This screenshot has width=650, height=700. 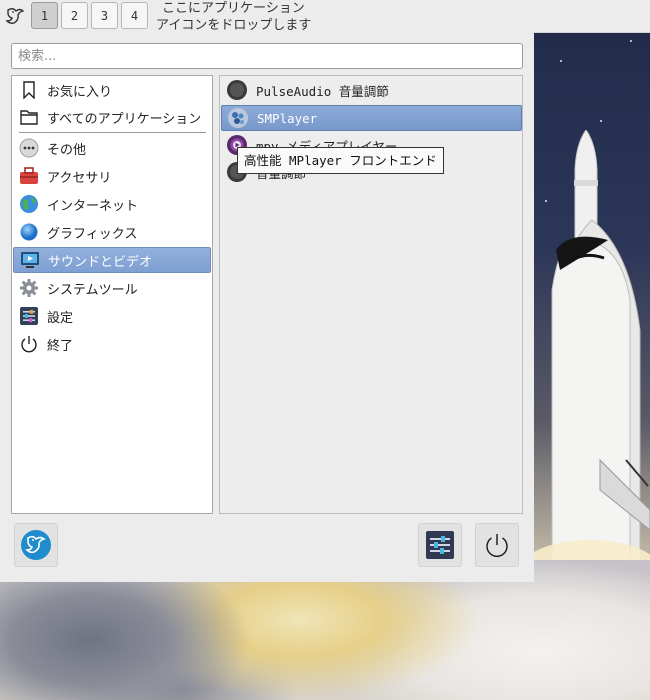 What do you see at coordinates (44, 15) in the screenshot?
I see `workspace-1-button: 1` at bounding box center [44, 15].